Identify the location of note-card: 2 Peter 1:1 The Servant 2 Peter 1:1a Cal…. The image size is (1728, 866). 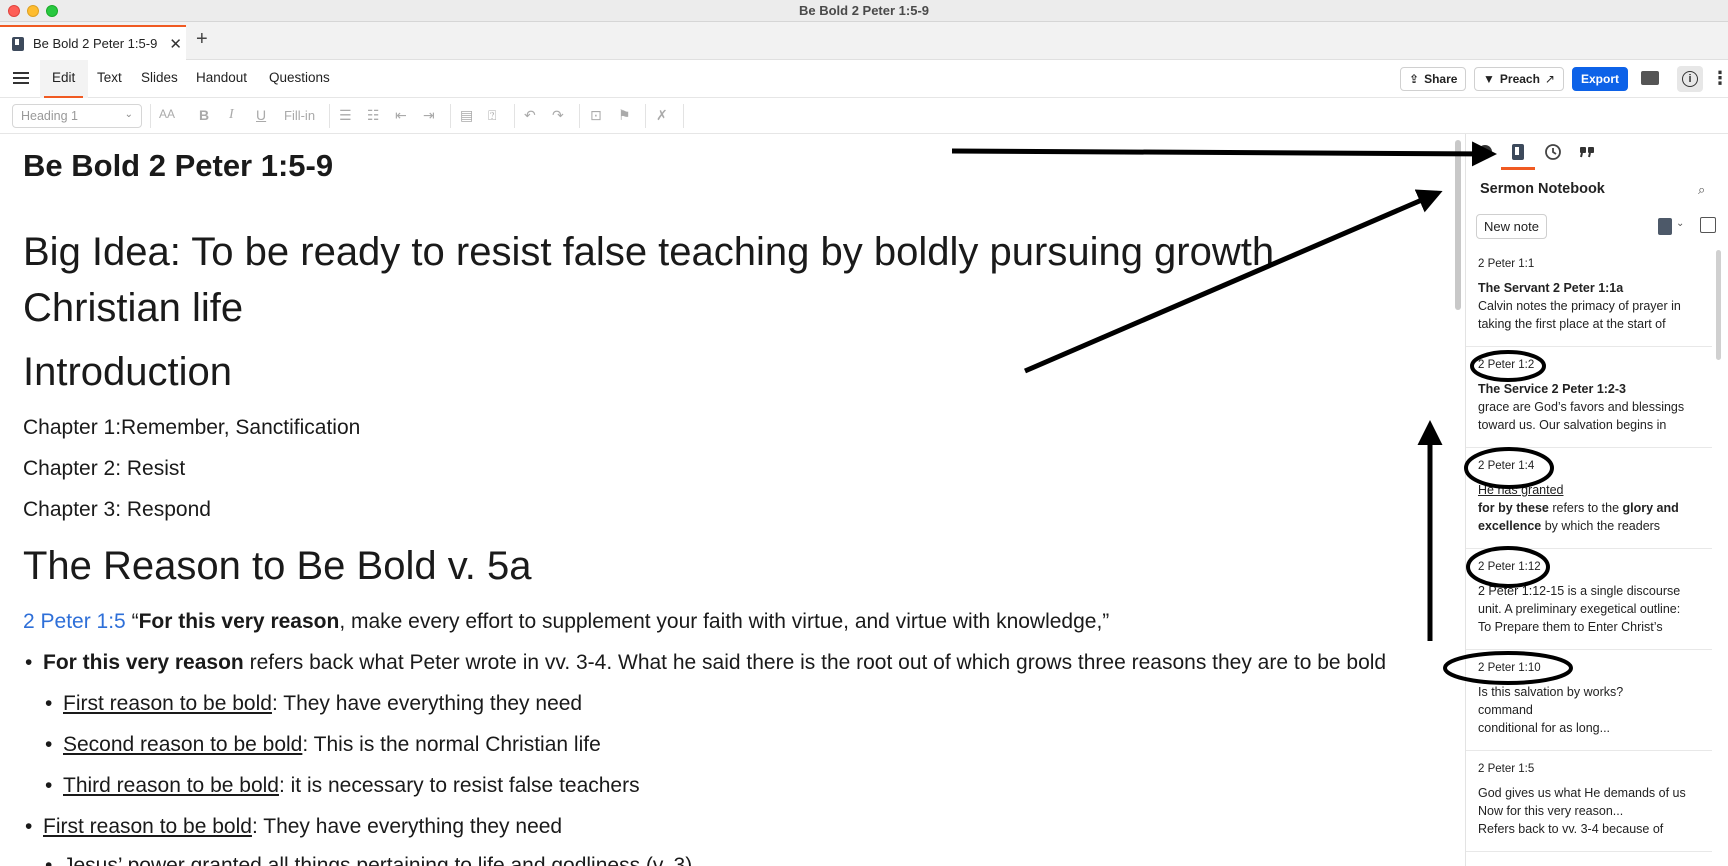
(1589, 296).